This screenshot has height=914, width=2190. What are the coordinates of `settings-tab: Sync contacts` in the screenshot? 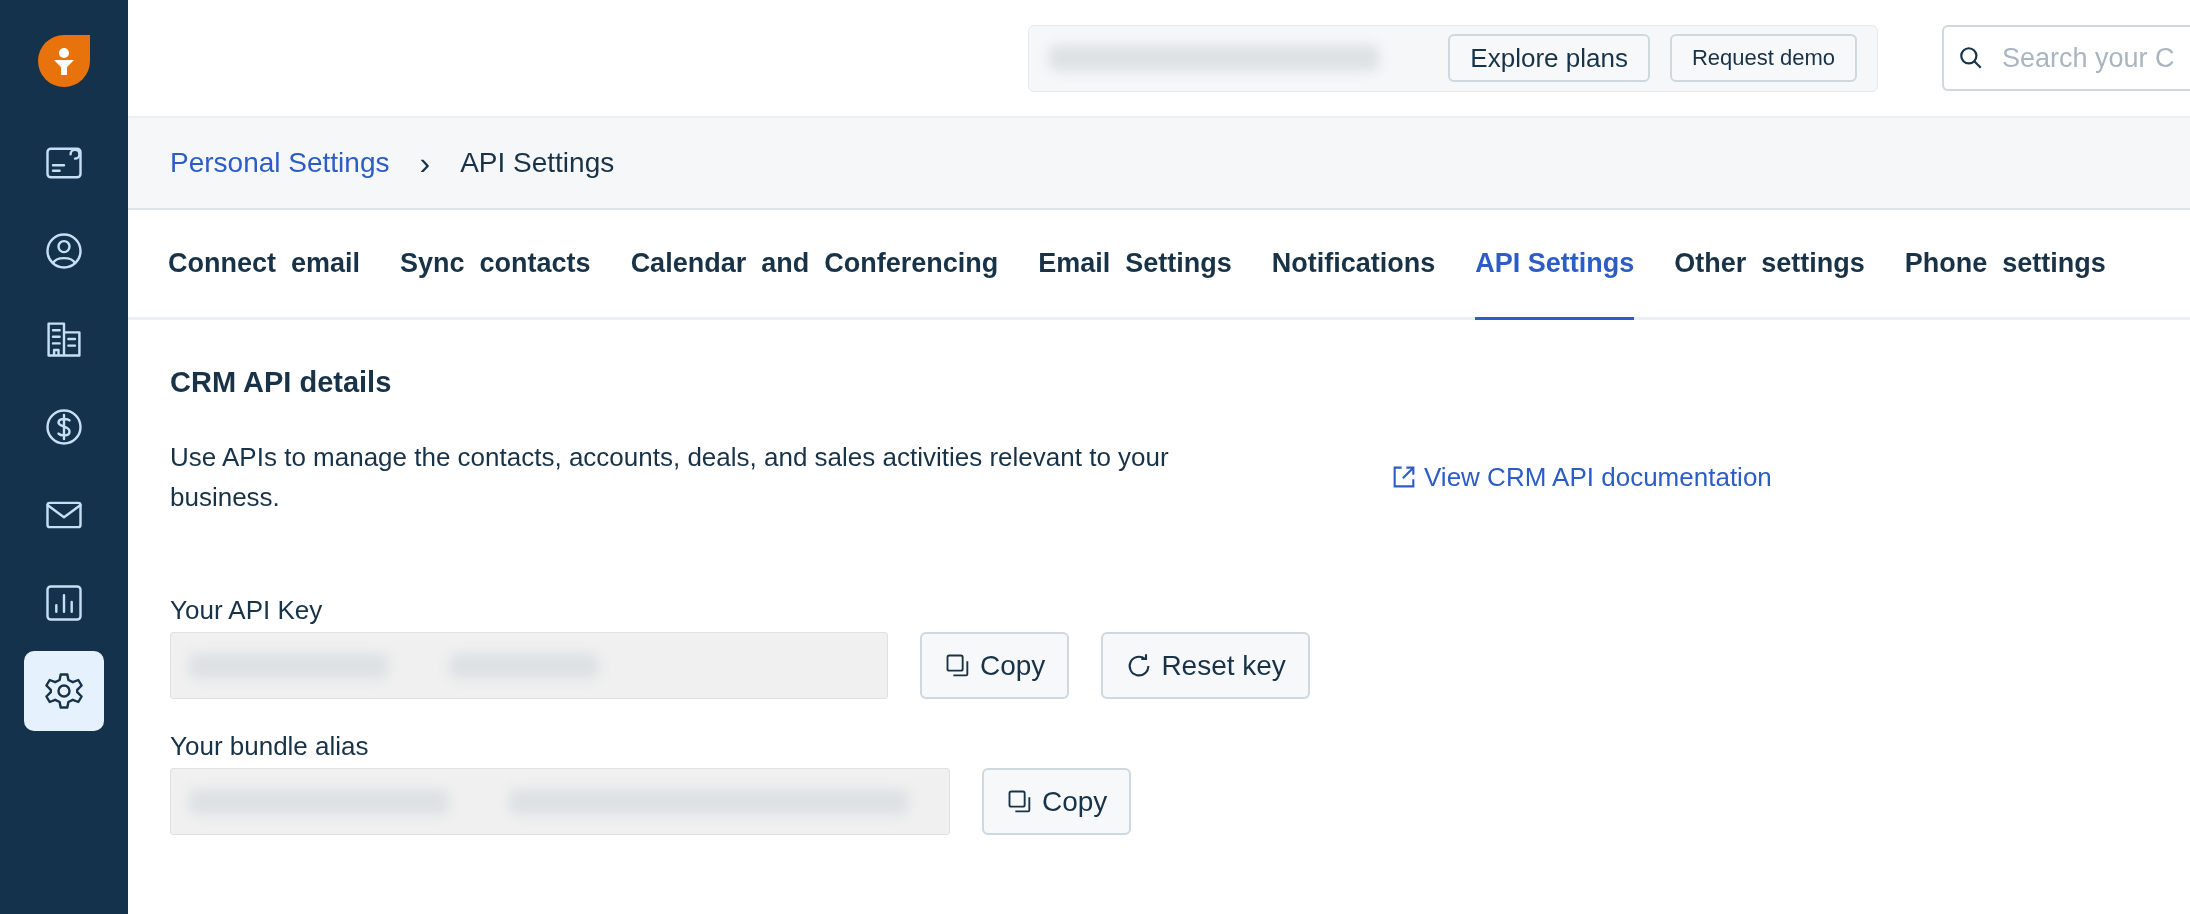 It's located at (495, 265).